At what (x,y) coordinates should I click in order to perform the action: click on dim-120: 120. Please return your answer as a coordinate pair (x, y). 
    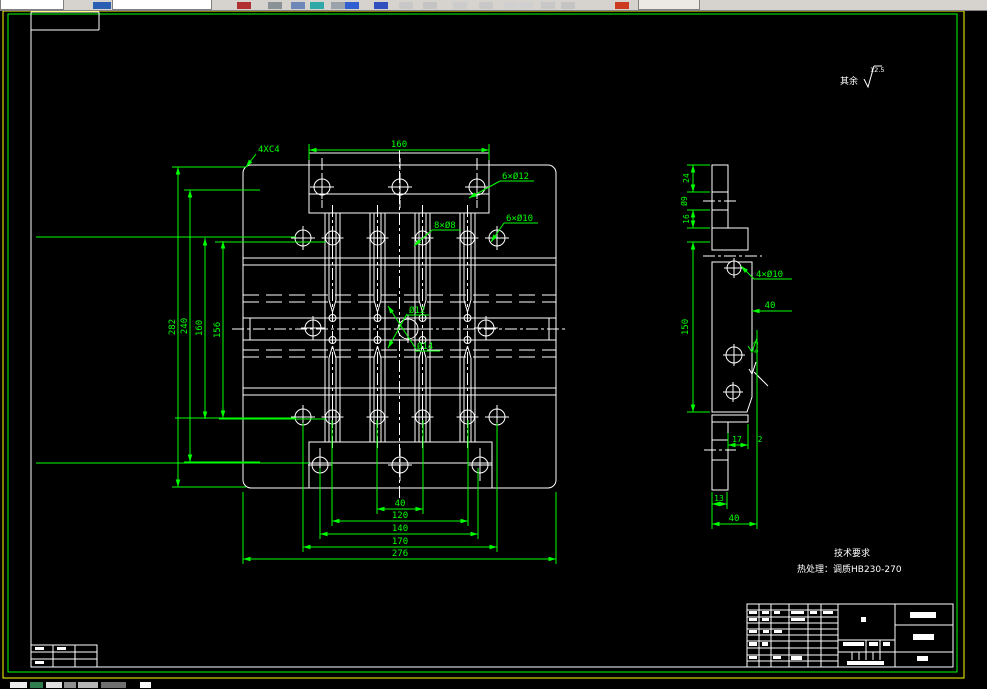
    Looking at the image, I should click on (400, 516).